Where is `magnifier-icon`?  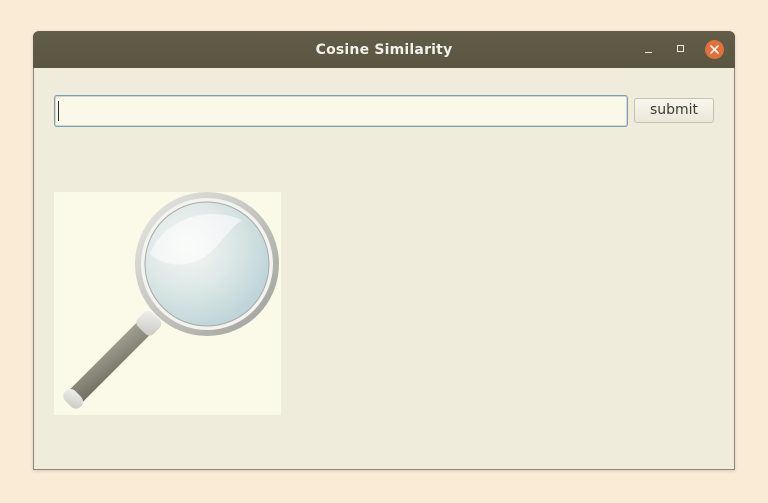 magnifier-icon is located at coordinates (171, 300).